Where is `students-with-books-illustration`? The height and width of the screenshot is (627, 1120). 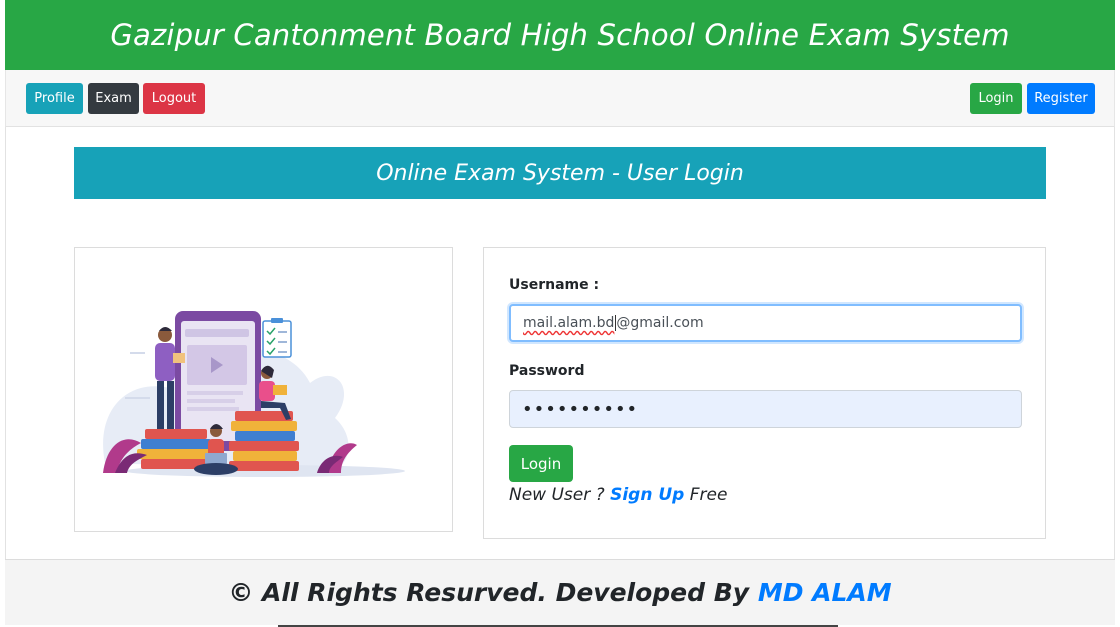
students-with-books-illustration is located at coordinates (254, 394).